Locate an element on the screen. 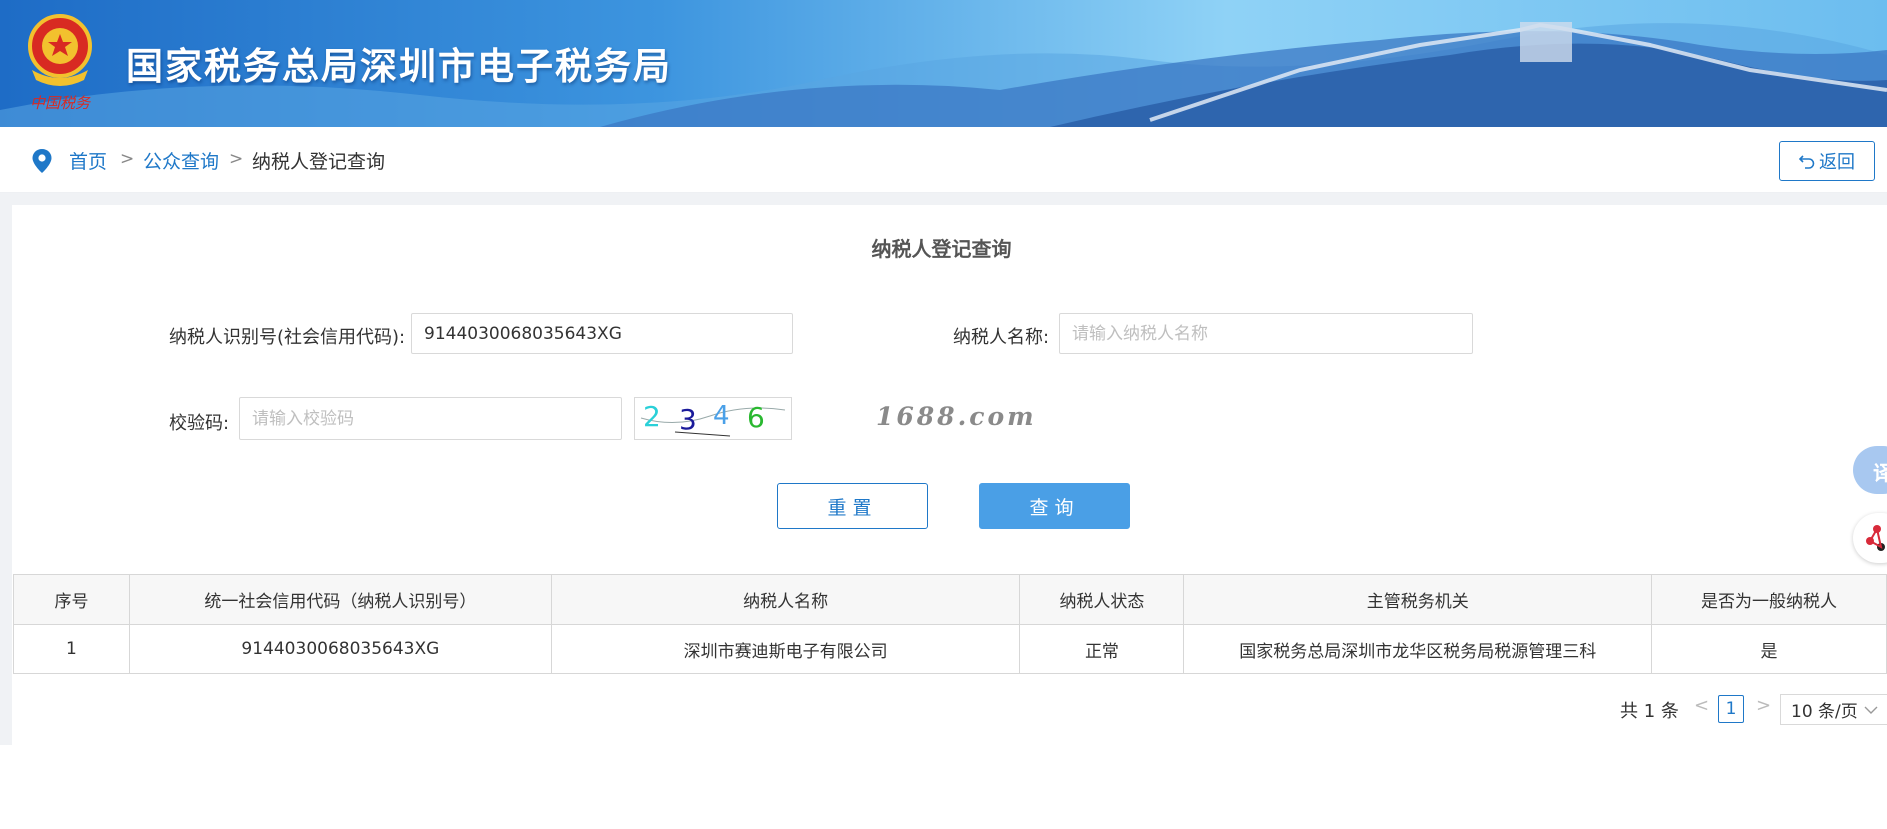 The image size is (1887, 829). table-cell: 国家税务总局深圳市龙华区税务局税源管理三科 is located at coordinates (1418, 649).